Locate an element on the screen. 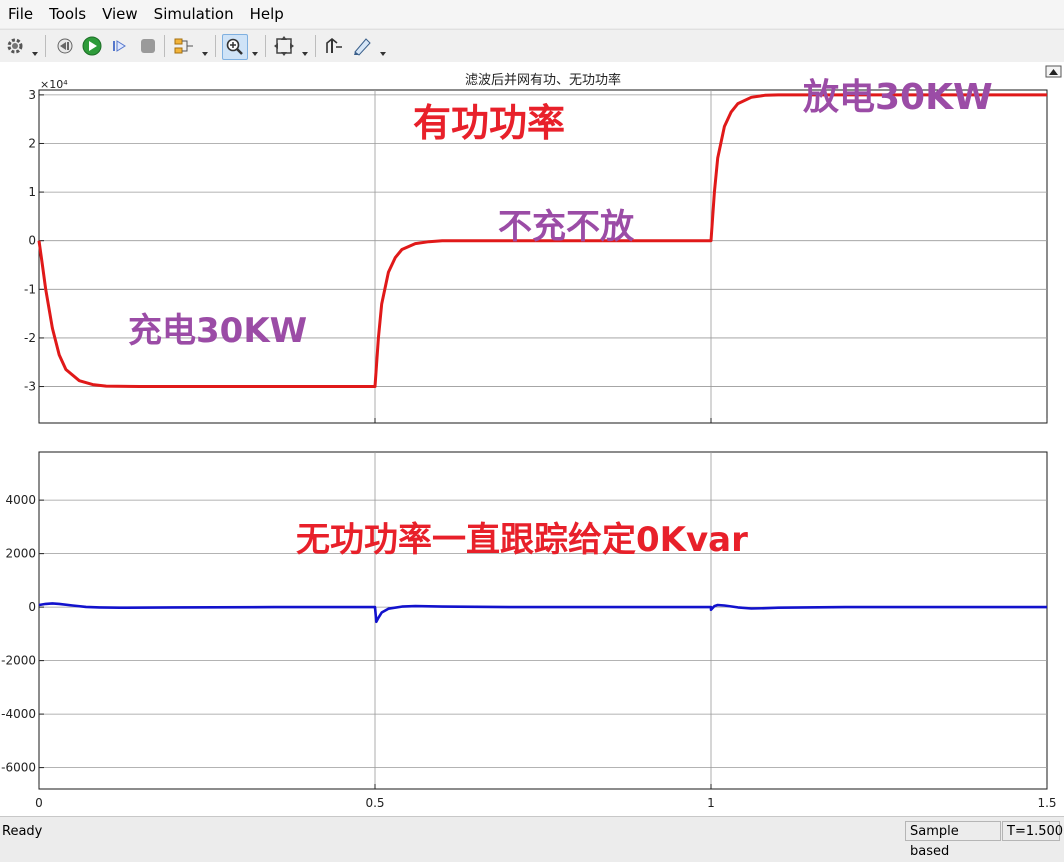 This screenshot has width=1064, height=862. toolbar is located at coordinates (532, 46).